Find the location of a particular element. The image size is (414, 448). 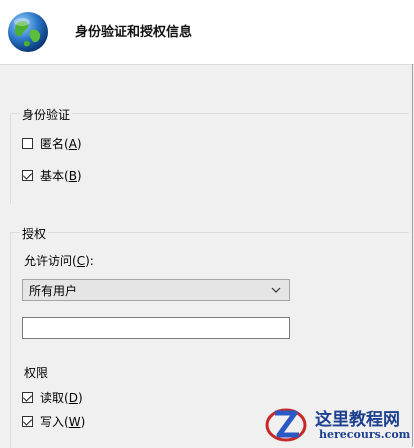

read-label: 读取(D) is located at coordinates (61, 398).